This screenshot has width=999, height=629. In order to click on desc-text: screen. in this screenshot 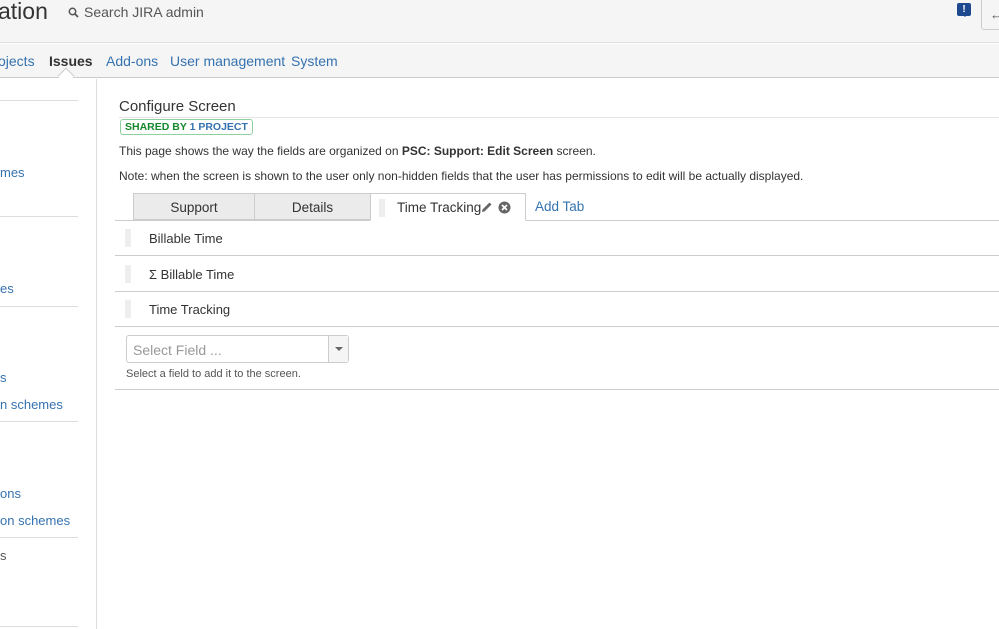, I will do `click(574, 151)`.